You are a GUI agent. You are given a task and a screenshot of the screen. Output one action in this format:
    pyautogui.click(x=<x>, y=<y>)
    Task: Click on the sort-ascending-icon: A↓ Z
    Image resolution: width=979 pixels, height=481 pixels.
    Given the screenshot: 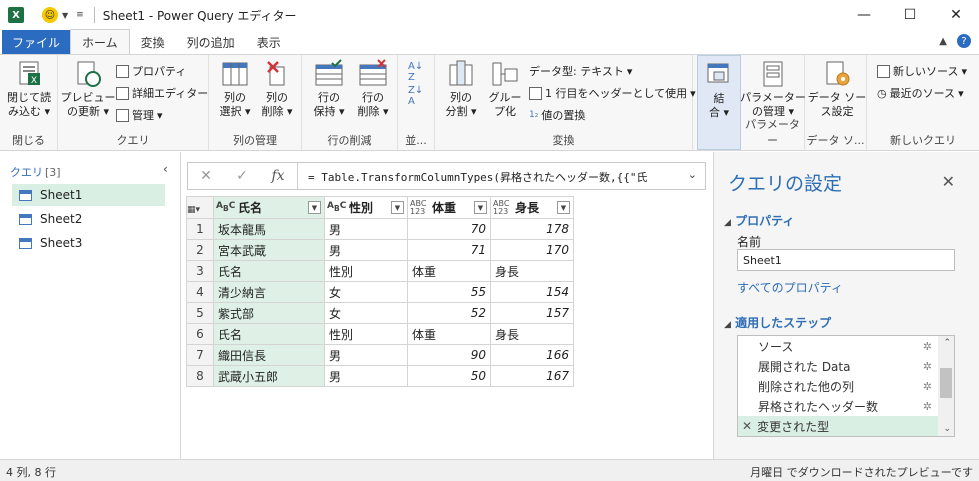 What is the action you would take?
    pyautogui.click(x=415, y=72)
    